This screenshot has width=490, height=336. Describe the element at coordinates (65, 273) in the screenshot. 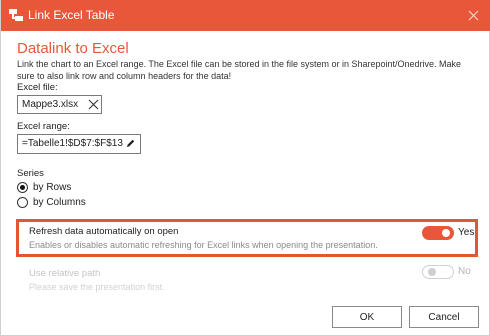

I see `relative-path-title: Use relative path` at that location.